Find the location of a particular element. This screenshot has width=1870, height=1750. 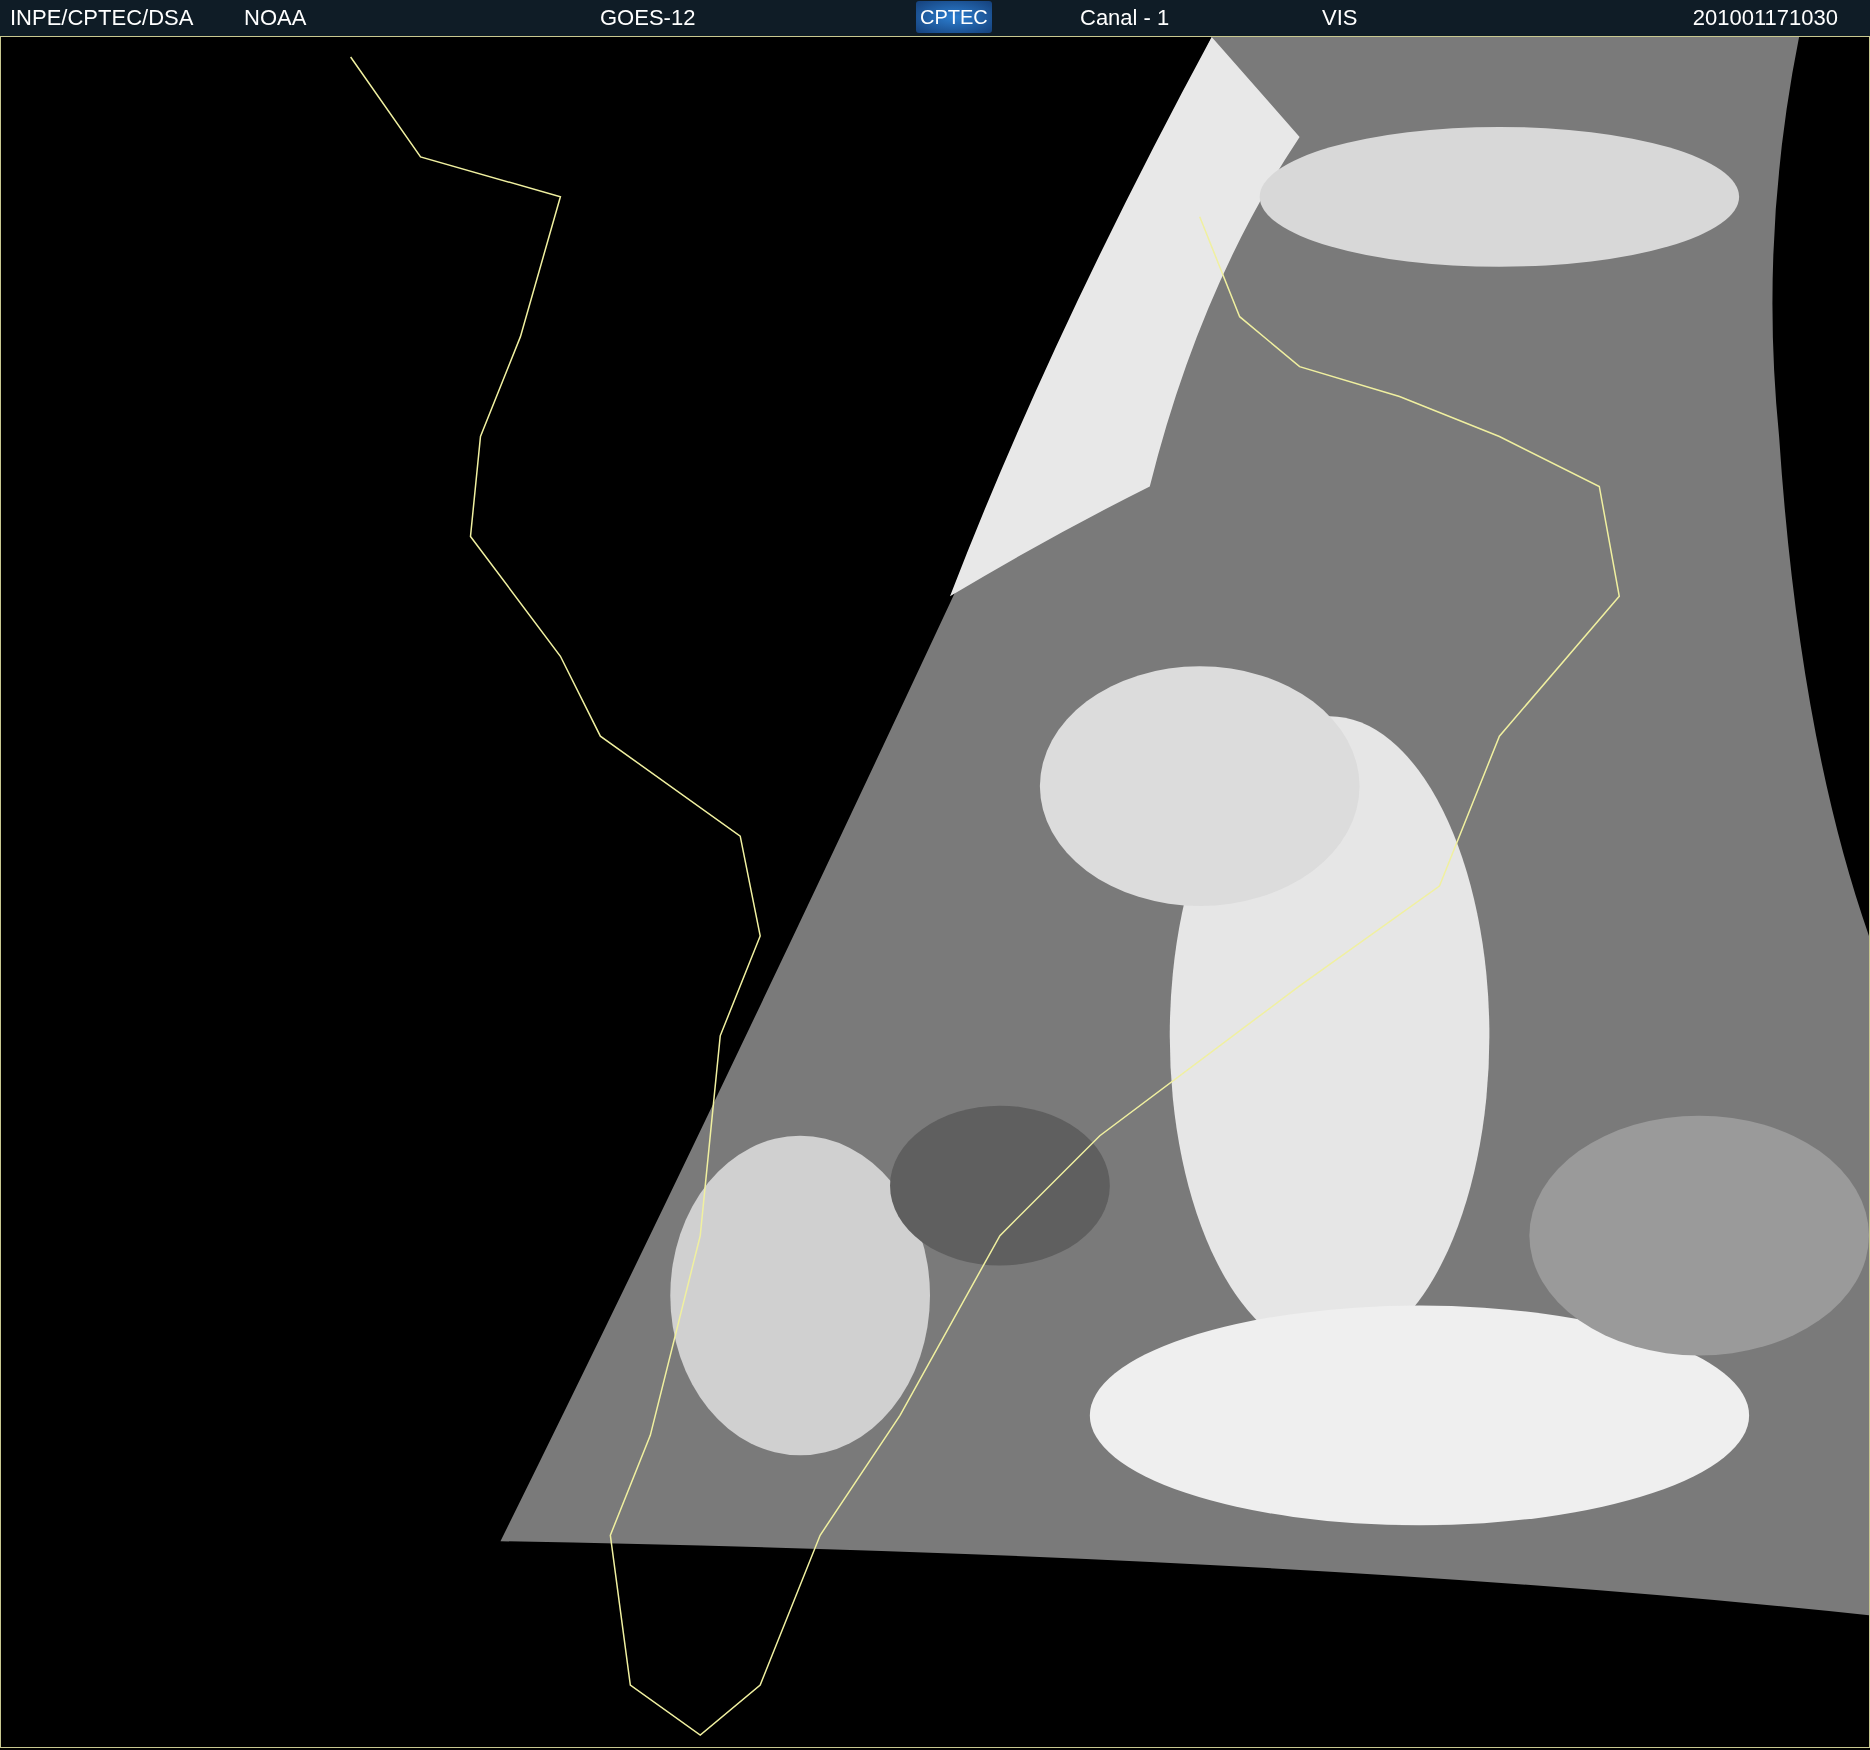

header-label: INPE/CPTEC/DSA is located at coordinates (102, 18).